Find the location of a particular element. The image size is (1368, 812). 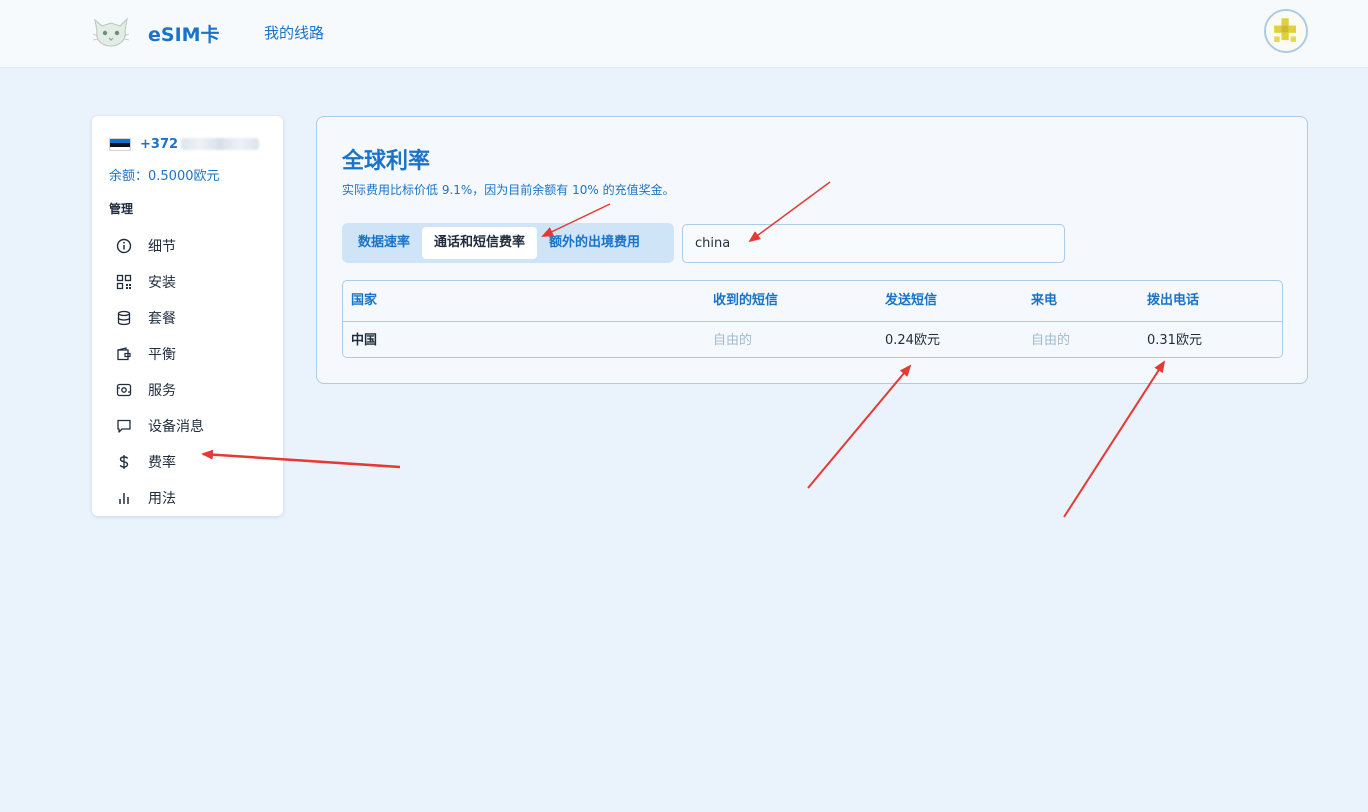

brand-title: eSIM卡 is located at coordinates (184, 33).